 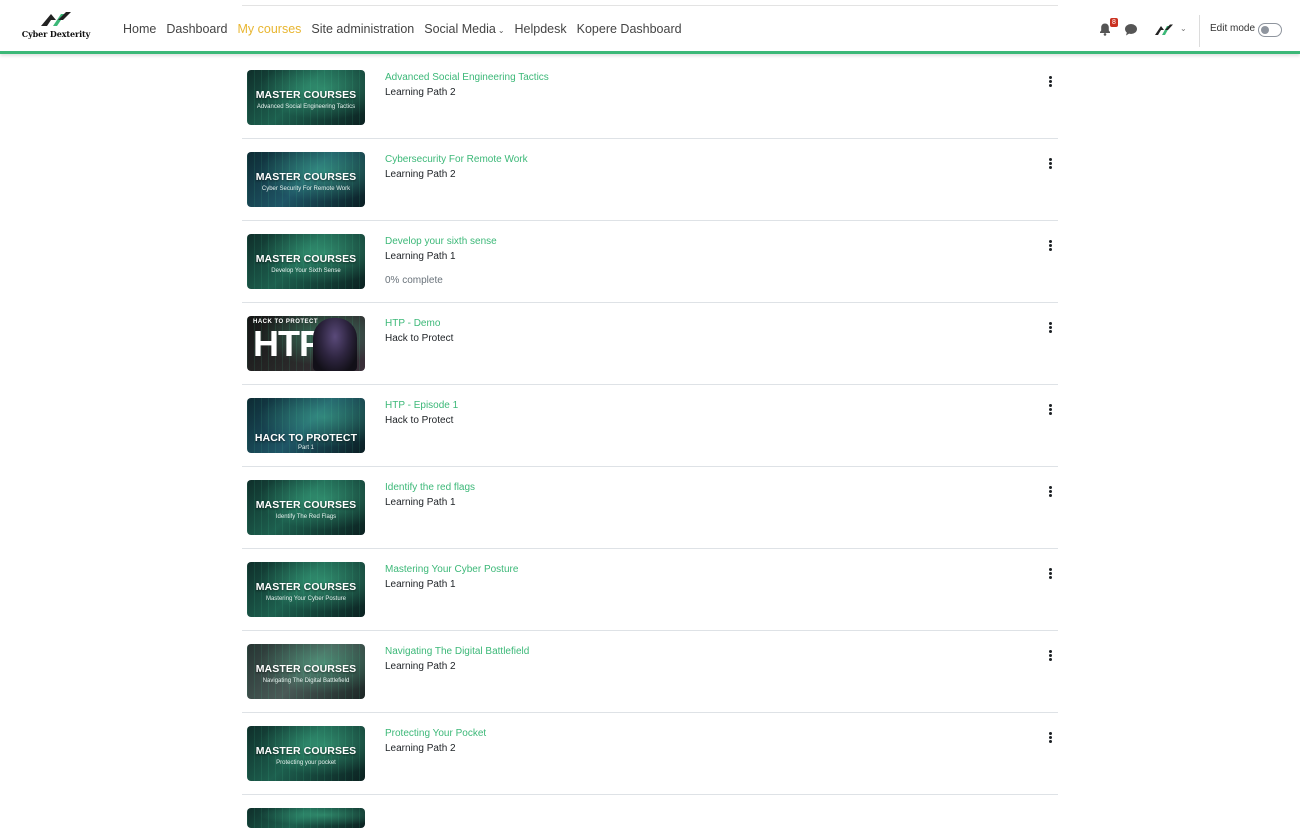 What do you see at coordinates (306, 763) in the screenshot?
I see `thumbnail-subtitle: Protecting your pocket` at bounding box center [306, 763].